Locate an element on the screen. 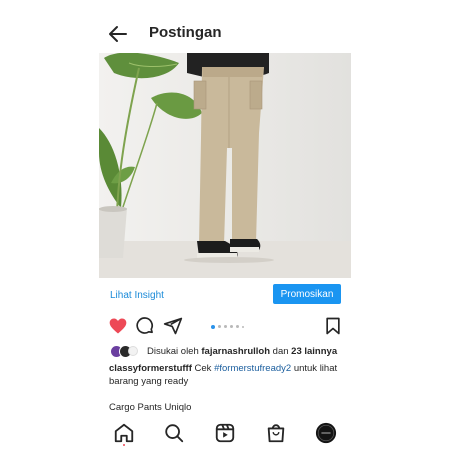 Image resolution: width=450 pixels, height=450 pixels. action-bar is located at coordinates (225, 327).